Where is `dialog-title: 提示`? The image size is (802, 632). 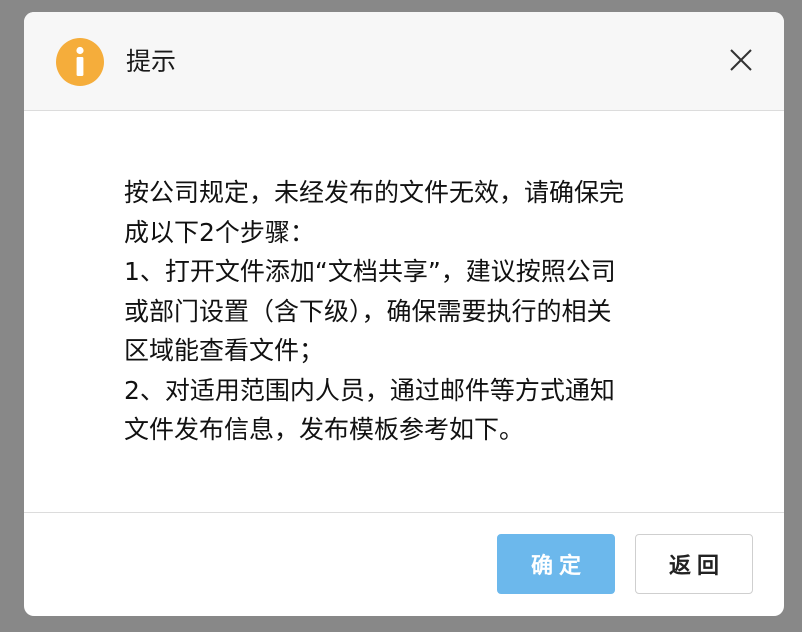
dialog-title: 提示 is located at coordinates (151, 61).